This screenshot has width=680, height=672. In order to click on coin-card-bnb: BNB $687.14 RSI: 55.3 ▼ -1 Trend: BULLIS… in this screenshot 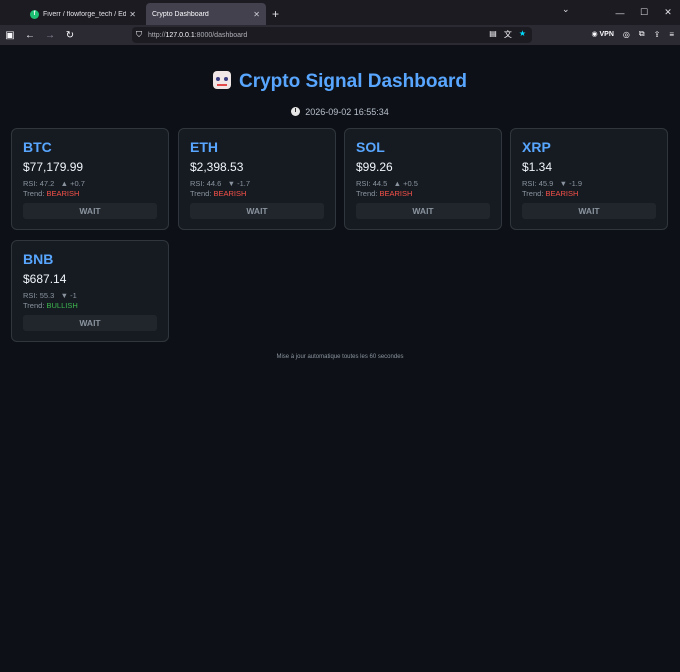, I will do `click(90, 291)`.